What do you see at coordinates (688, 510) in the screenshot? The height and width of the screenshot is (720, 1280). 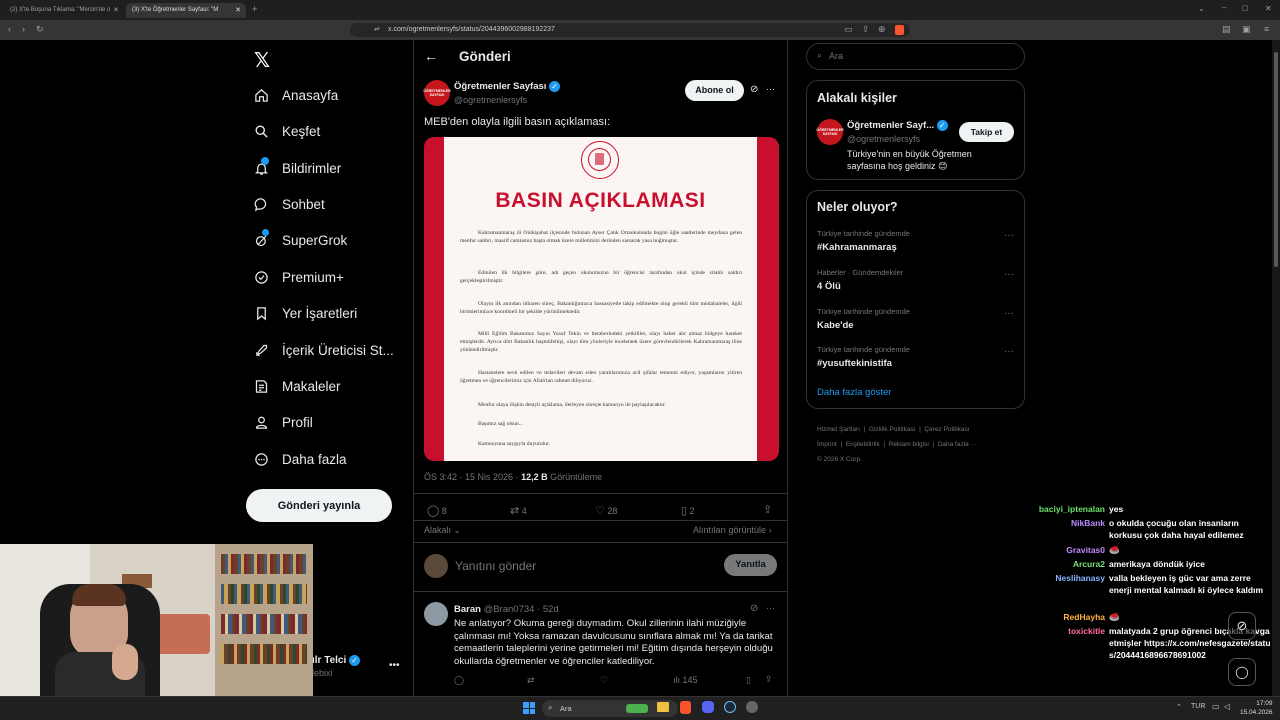 I see `bookmark-action: ▯ 2` at bounding box center [688, 510].